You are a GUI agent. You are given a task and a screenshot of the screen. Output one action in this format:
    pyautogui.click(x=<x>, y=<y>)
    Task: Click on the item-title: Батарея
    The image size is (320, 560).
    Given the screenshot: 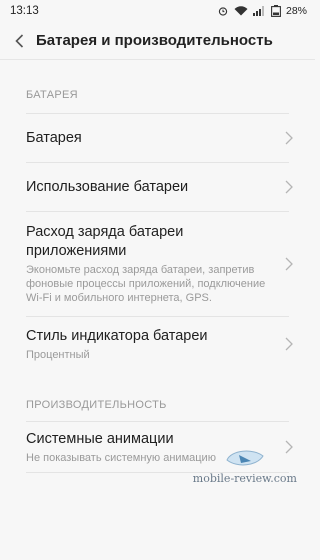 What is the action you would take?
    pyautogui.click(x=54, y=137)
    